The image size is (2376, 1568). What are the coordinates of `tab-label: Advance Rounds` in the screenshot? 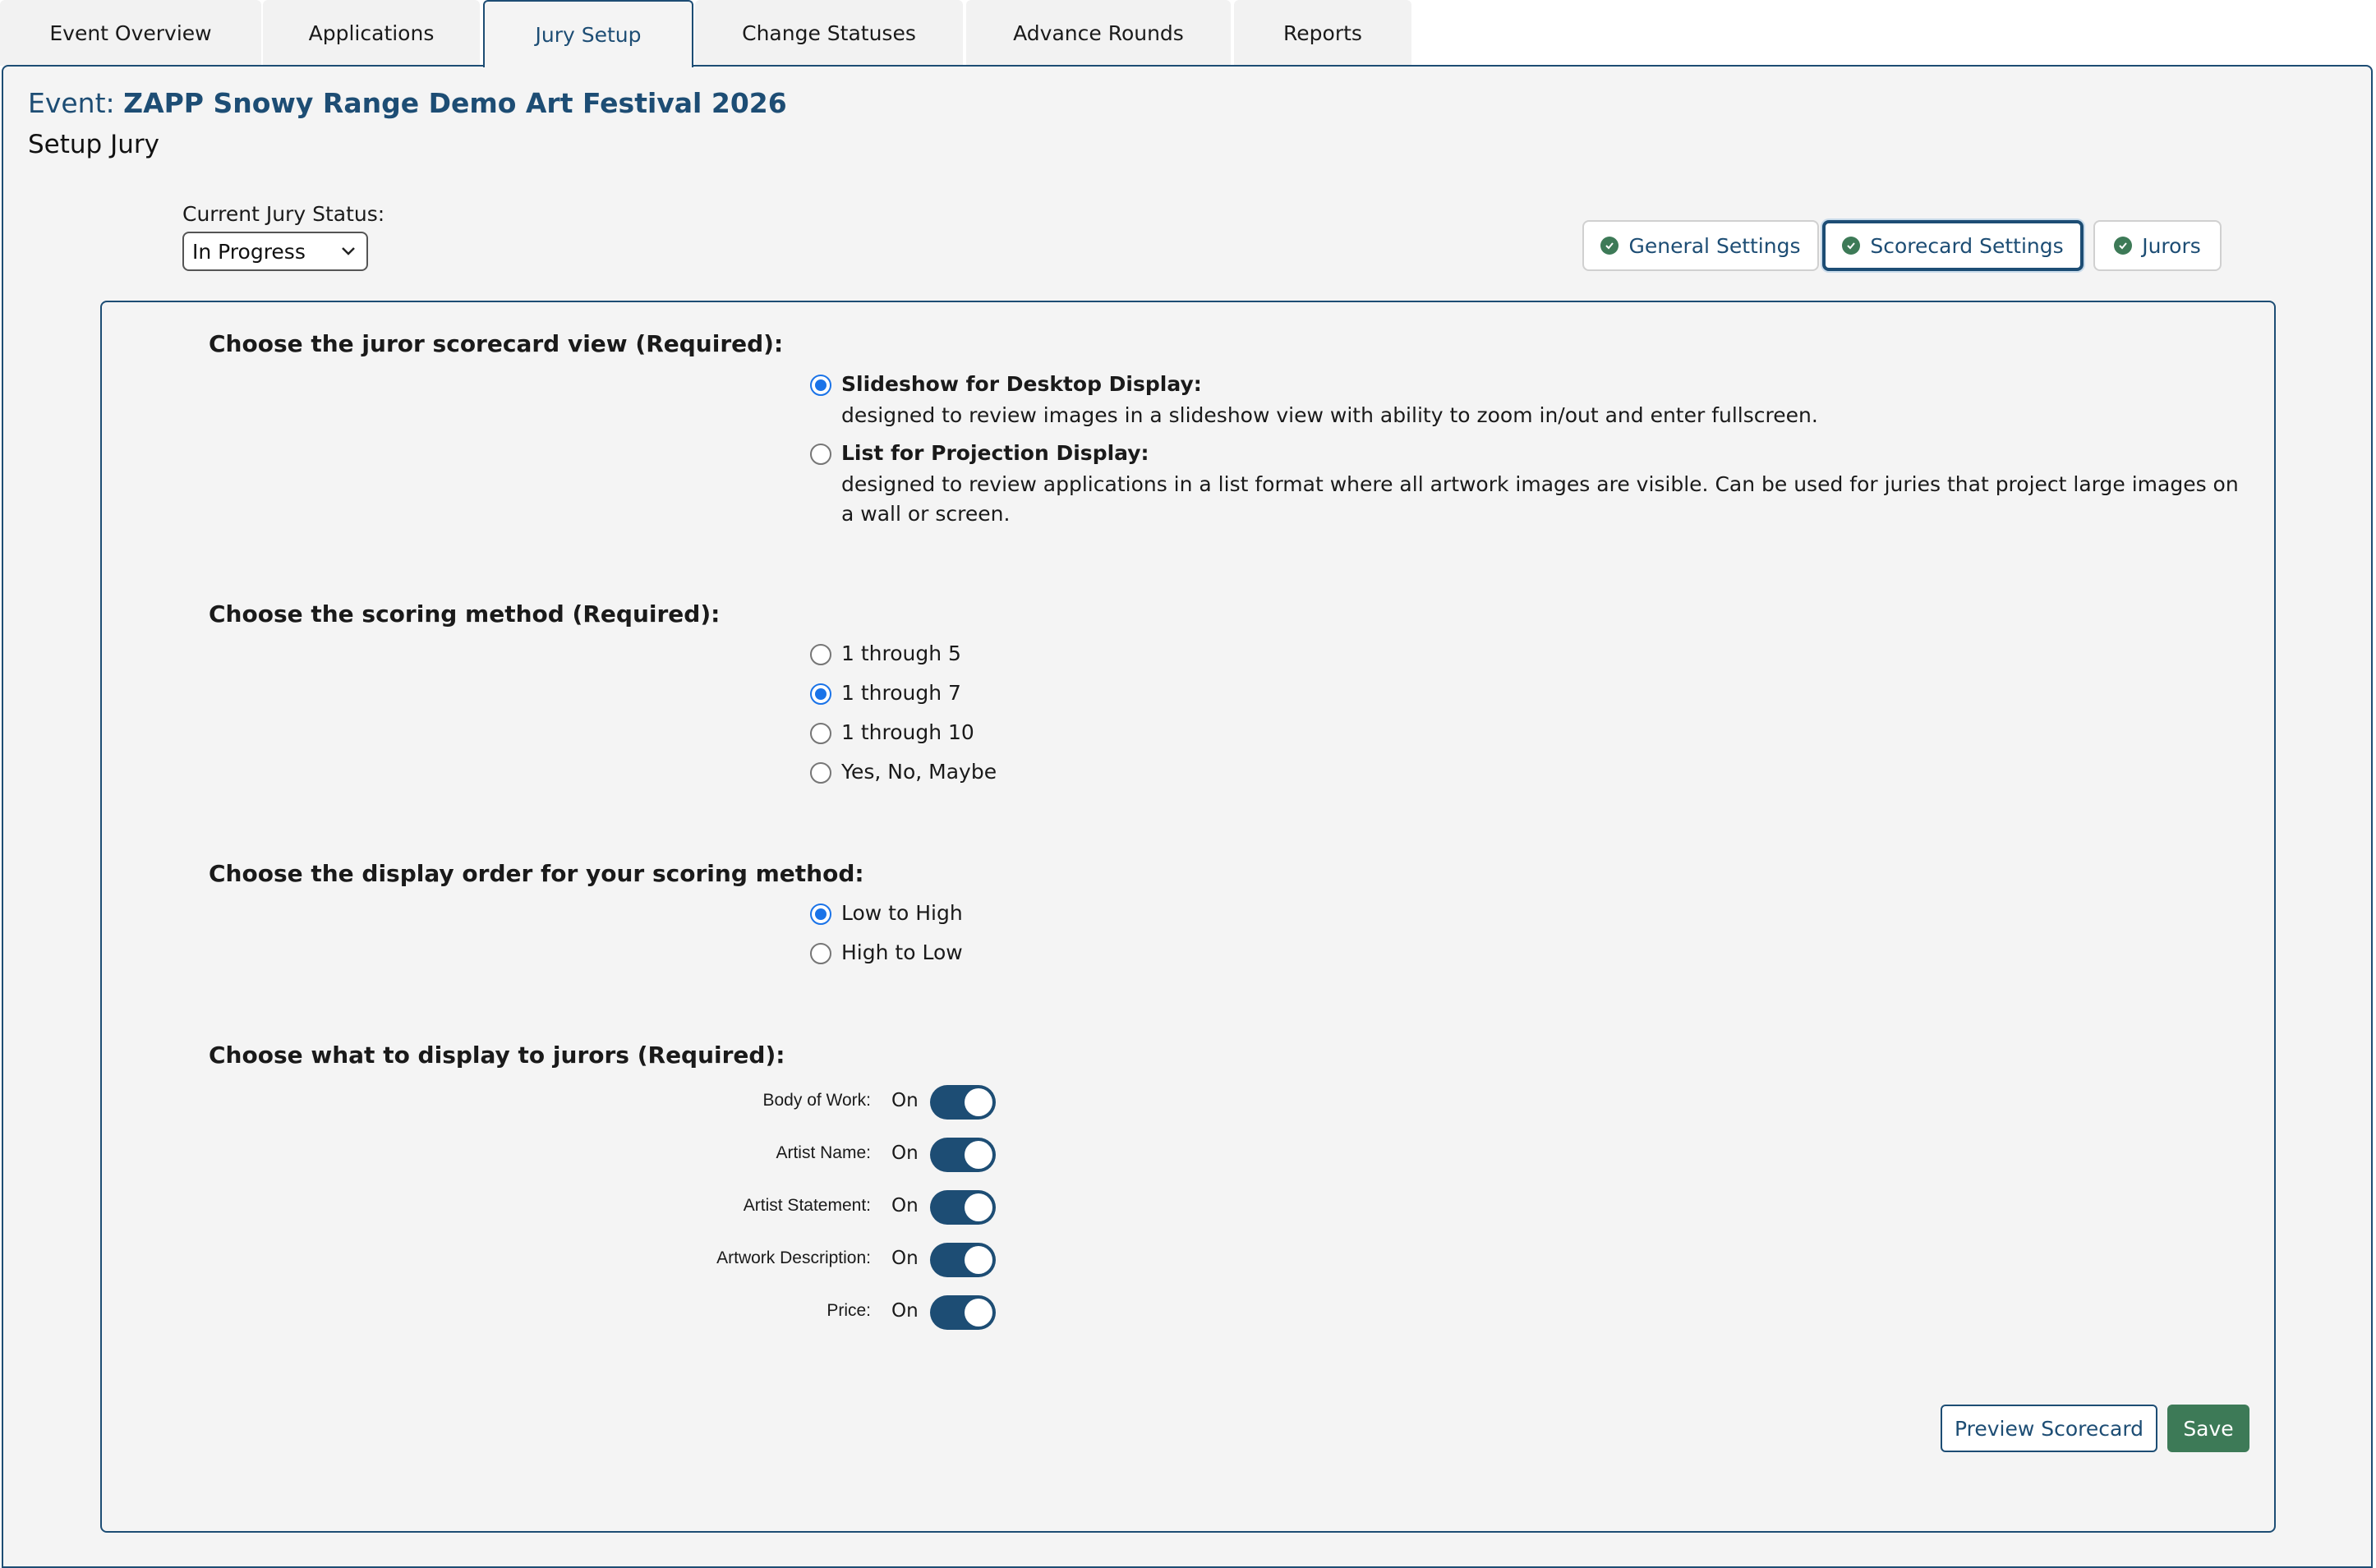 It's located at (1098, 33).